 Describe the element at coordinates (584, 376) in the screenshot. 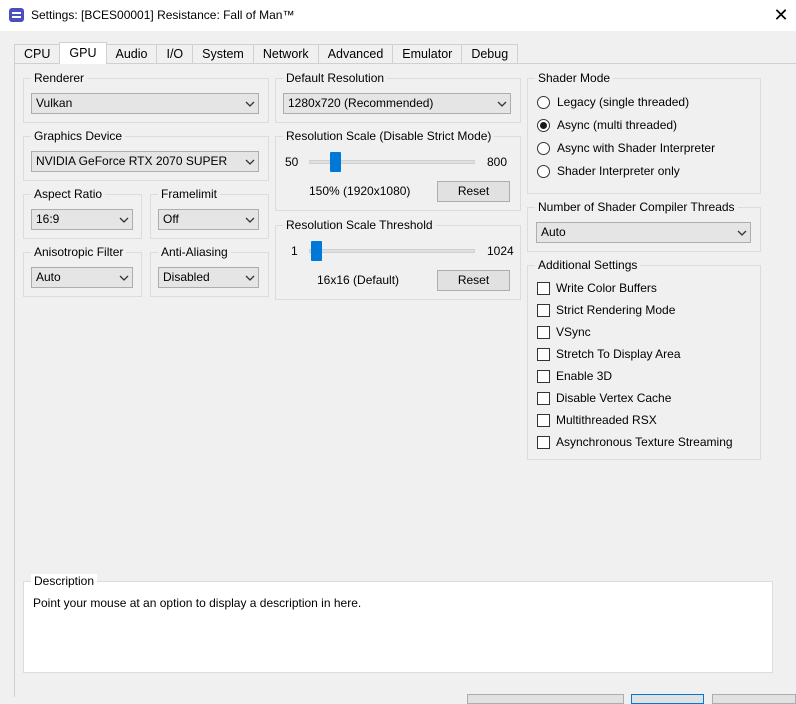

I see `checkbox-label: Enable 3D` at that location.